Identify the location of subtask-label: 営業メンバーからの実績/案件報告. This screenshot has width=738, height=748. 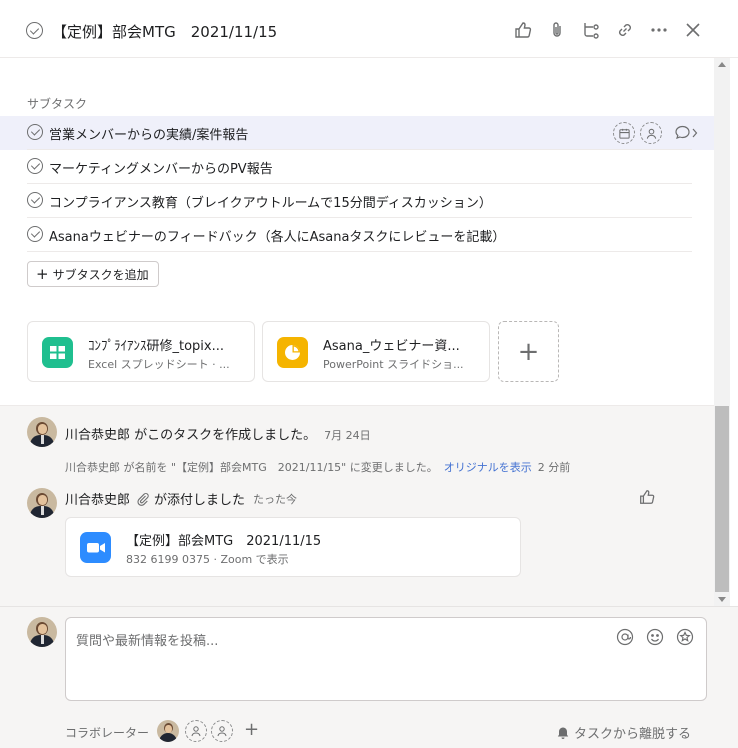
(148, 133).